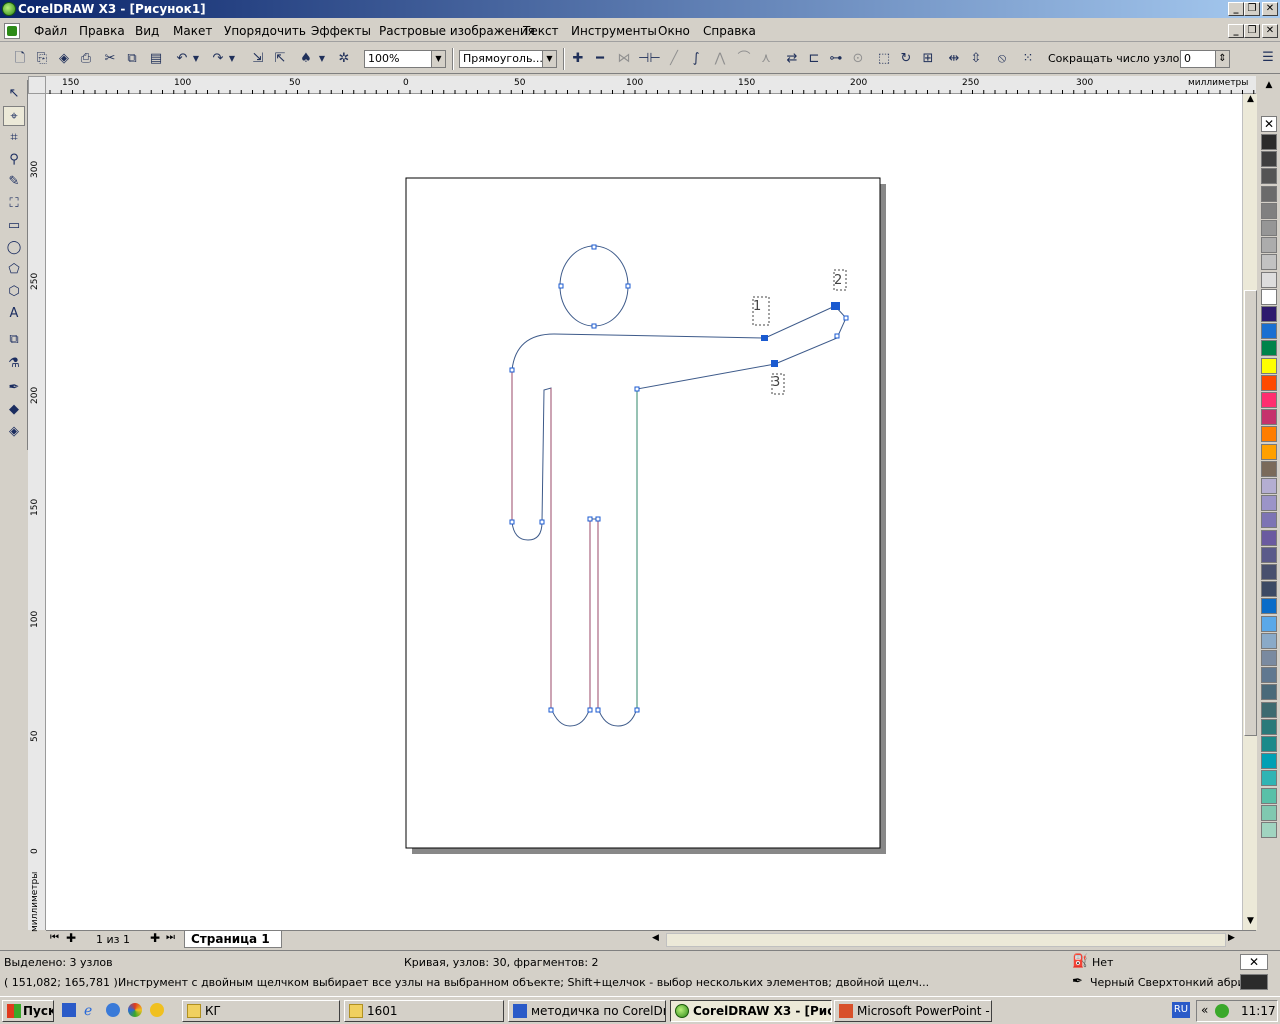 This screenshot has height=1024, width=1280. What do you see at coordinates (906, 59) in the screenshot?
I see `rotate-nodes-icon: ↻` at bounding box center [906, 59].